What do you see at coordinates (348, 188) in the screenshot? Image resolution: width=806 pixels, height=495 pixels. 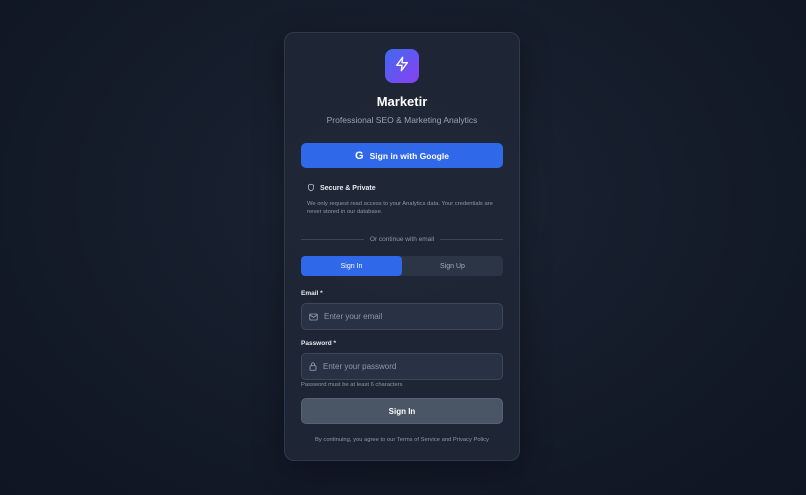 I see `secure-title: Secure & Private` at bounding box center [348, 188].